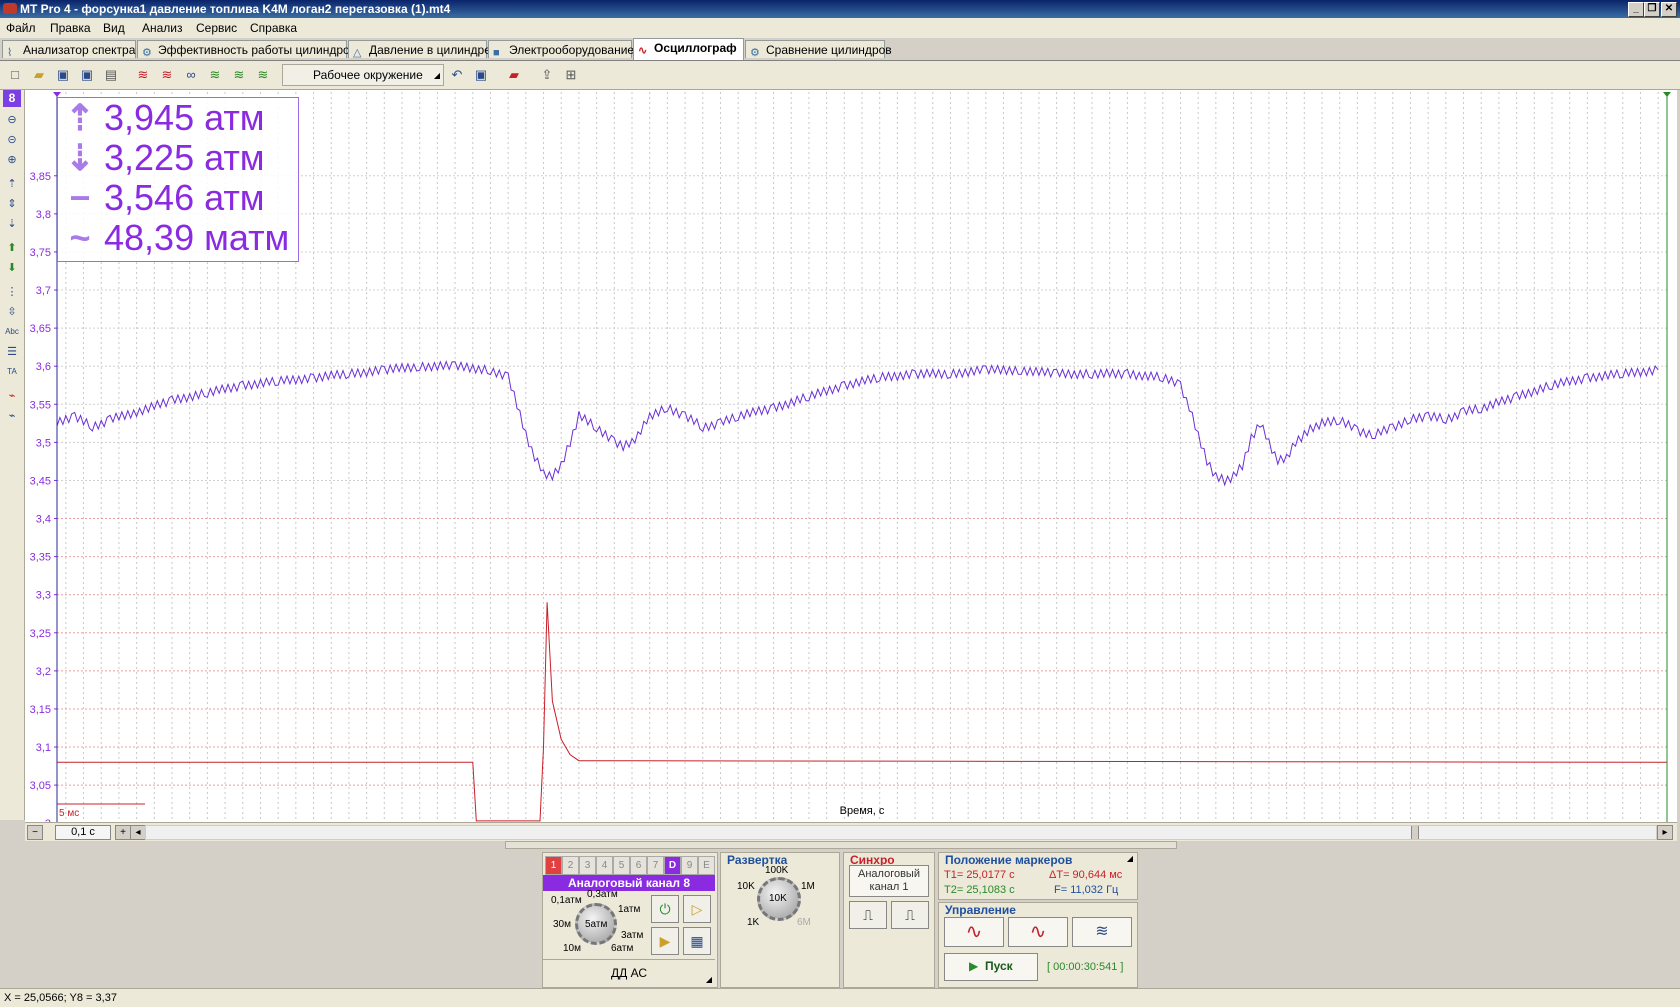 This screenshot has height=1007, width=1680. I want to click on play-icon: ▶, so click(665, 941).